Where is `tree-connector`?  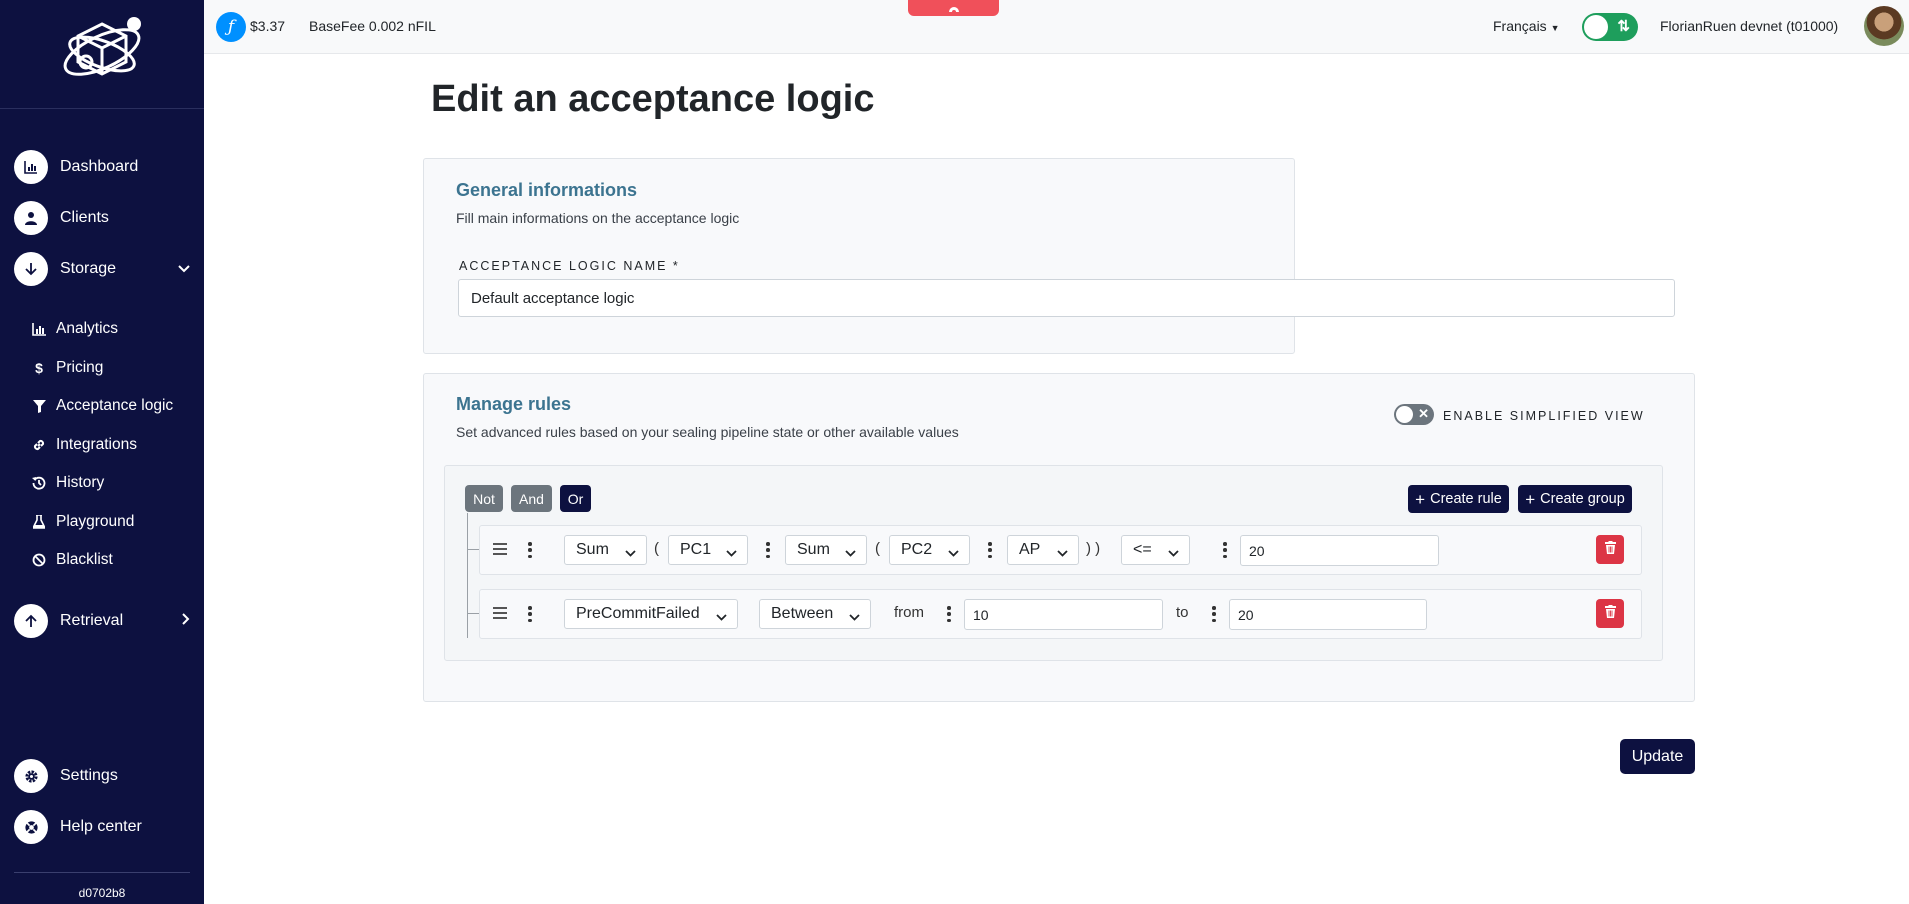 tree-connector is located at coordinates (473, 613).